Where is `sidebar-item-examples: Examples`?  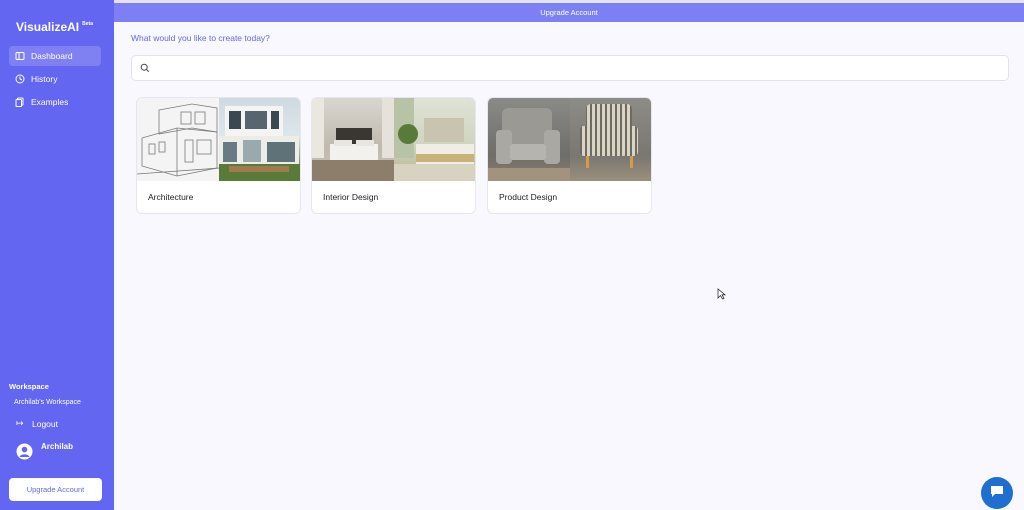 sidebar-item-examples: Examples is located at coordinates (55, 102).